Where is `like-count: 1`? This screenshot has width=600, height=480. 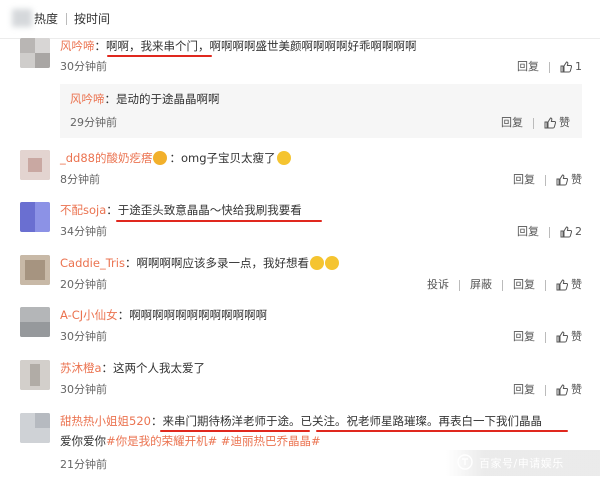 like-count: 1 is located at coordinates (578, 66).